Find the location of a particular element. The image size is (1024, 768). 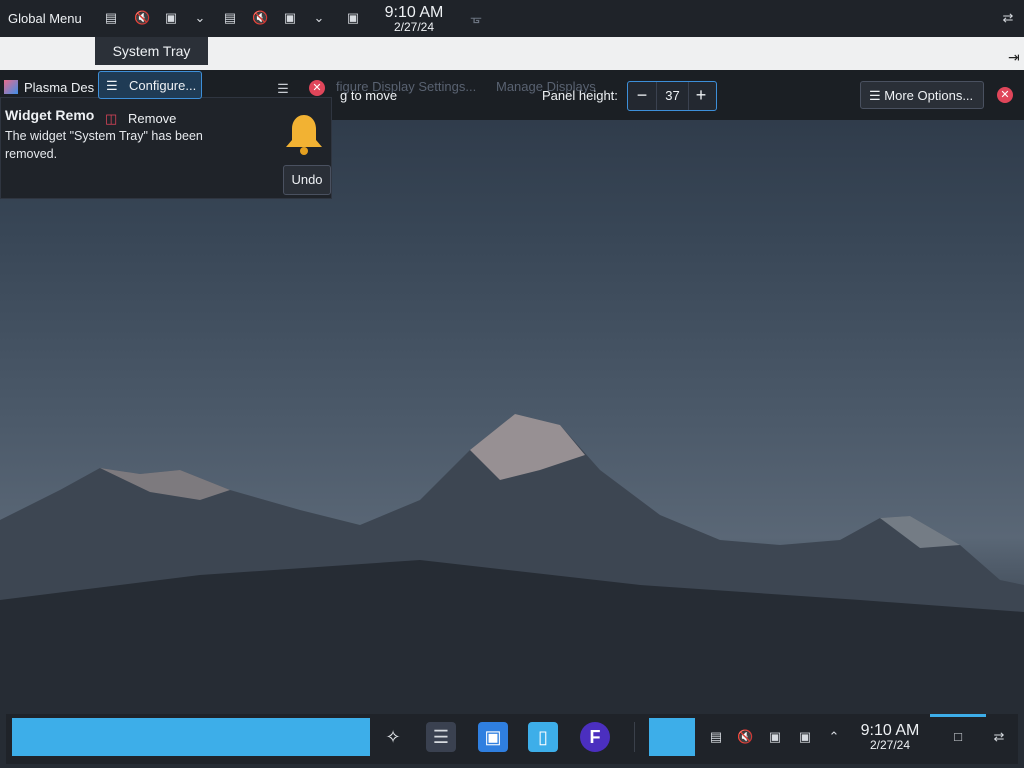

task-manager-area is located at coordinates (191, 737).